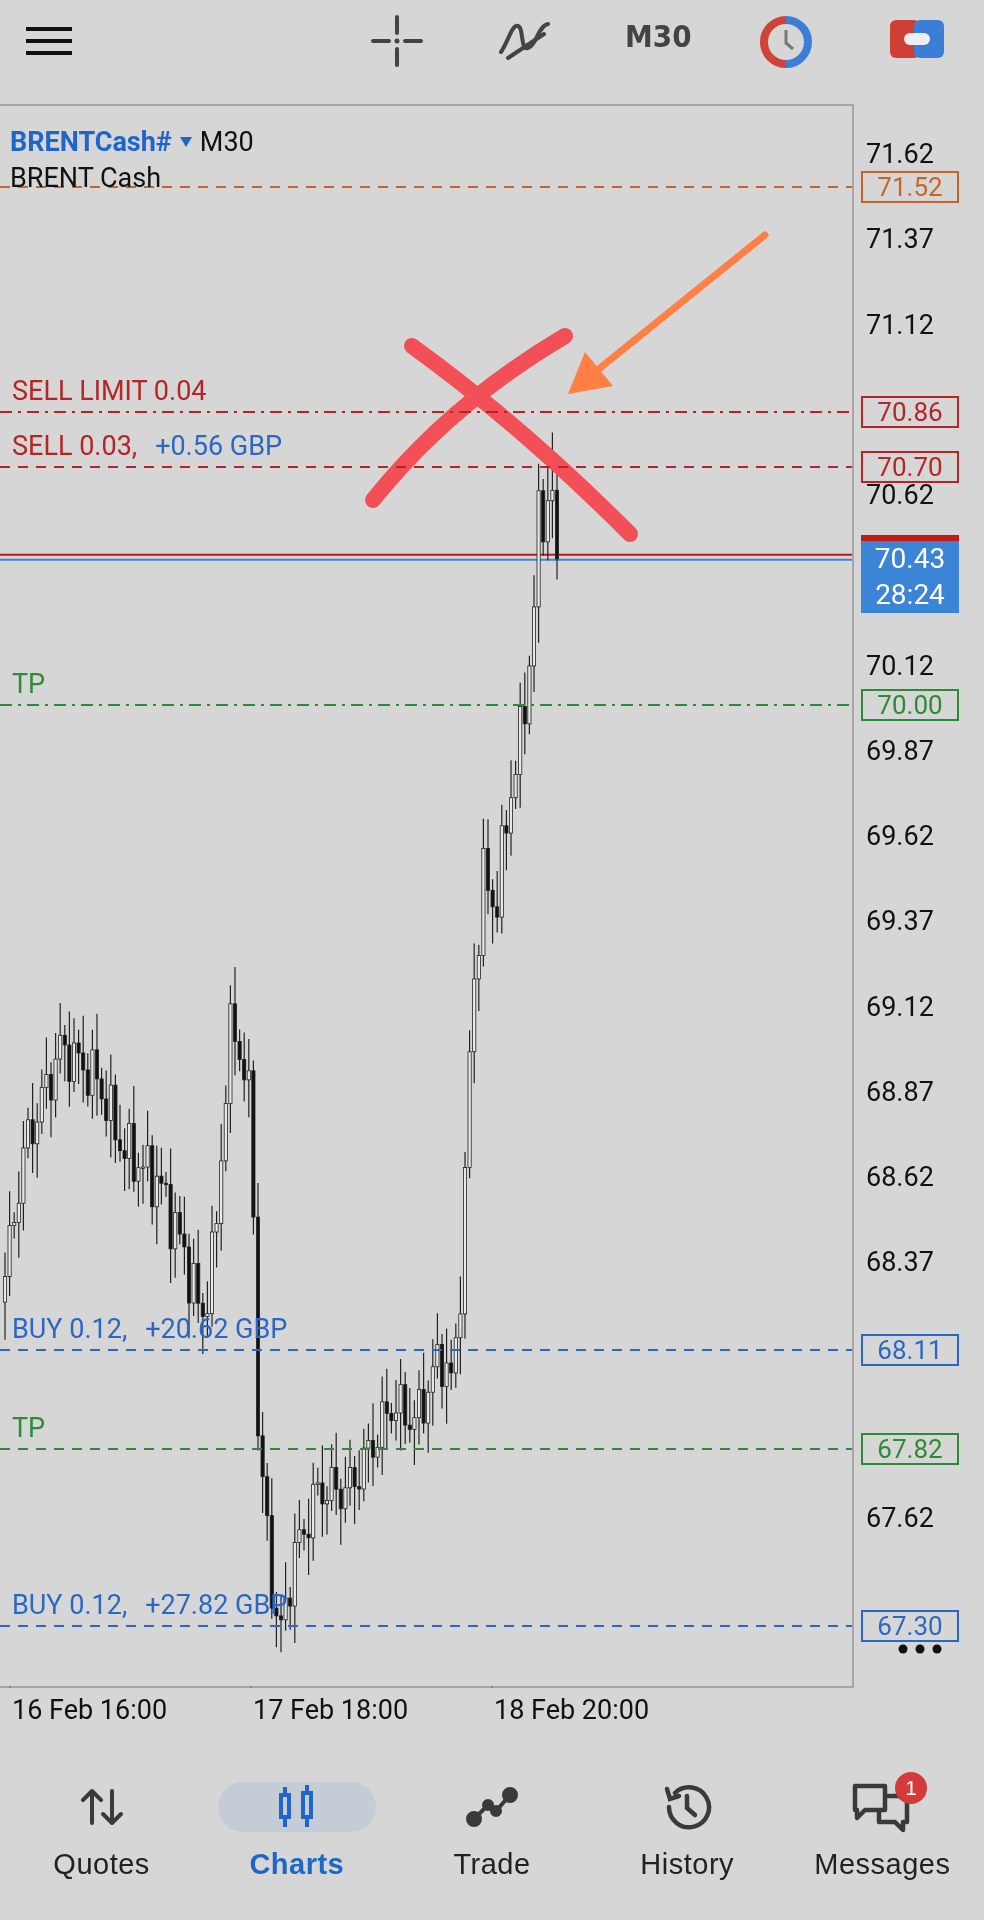 This screenshot has height=1920, width=984. What do you see at coordinates (101, 1807) in the screenshot?
I see `arrows-icon` at bounding box center [101, 1807].